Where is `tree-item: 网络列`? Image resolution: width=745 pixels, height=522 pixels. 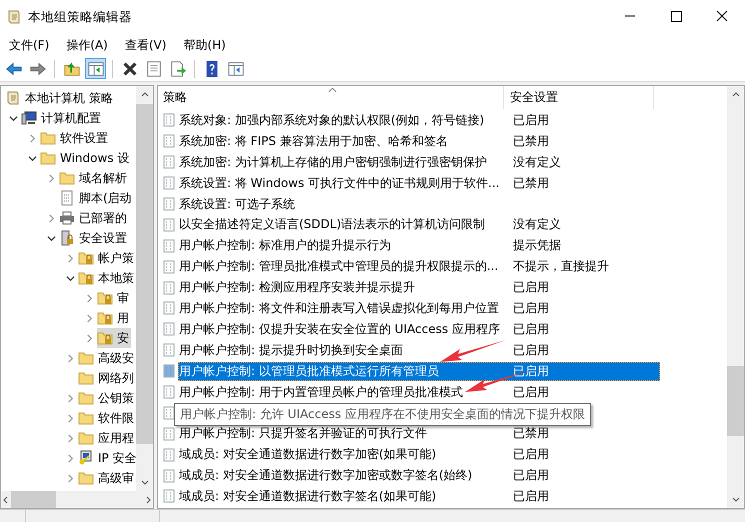 tree-item: 网络列 is located at coordinates (107, 378).